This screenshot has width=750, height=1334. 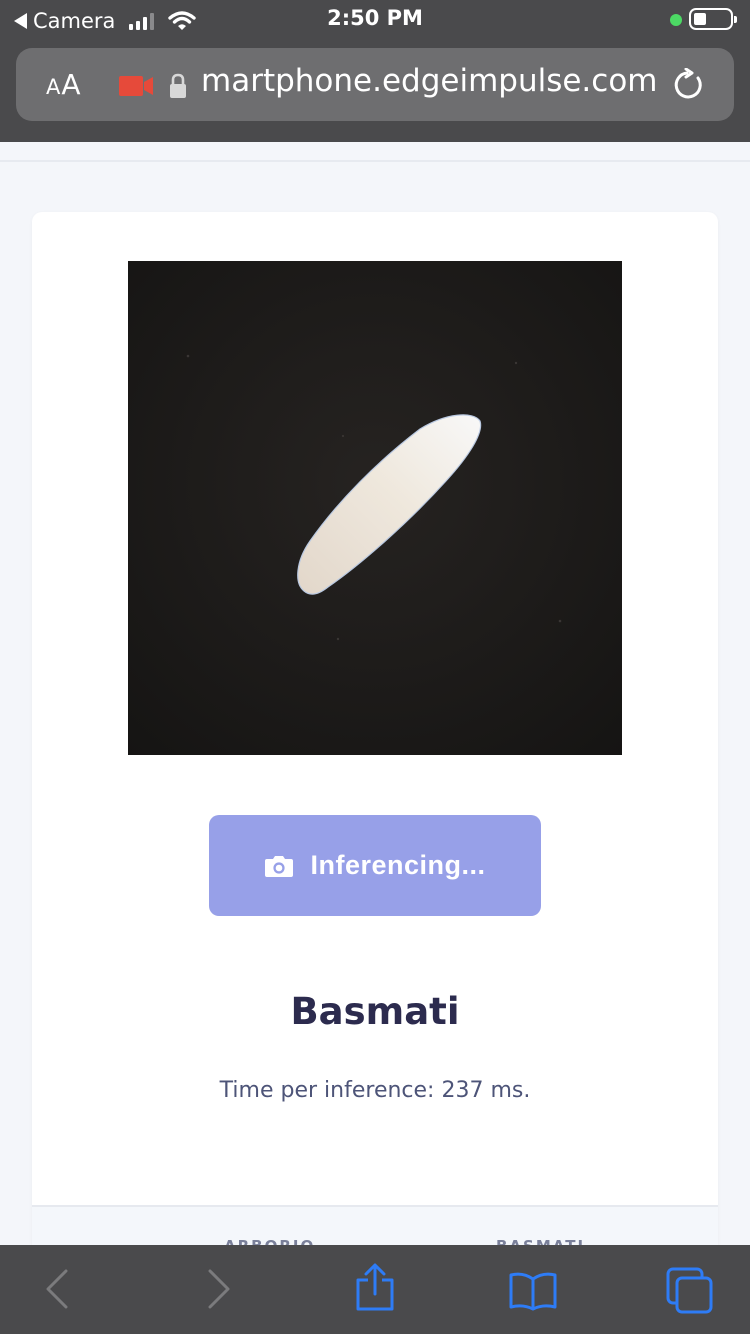 I want to click on battery-icon, so click(x=713, y=19).